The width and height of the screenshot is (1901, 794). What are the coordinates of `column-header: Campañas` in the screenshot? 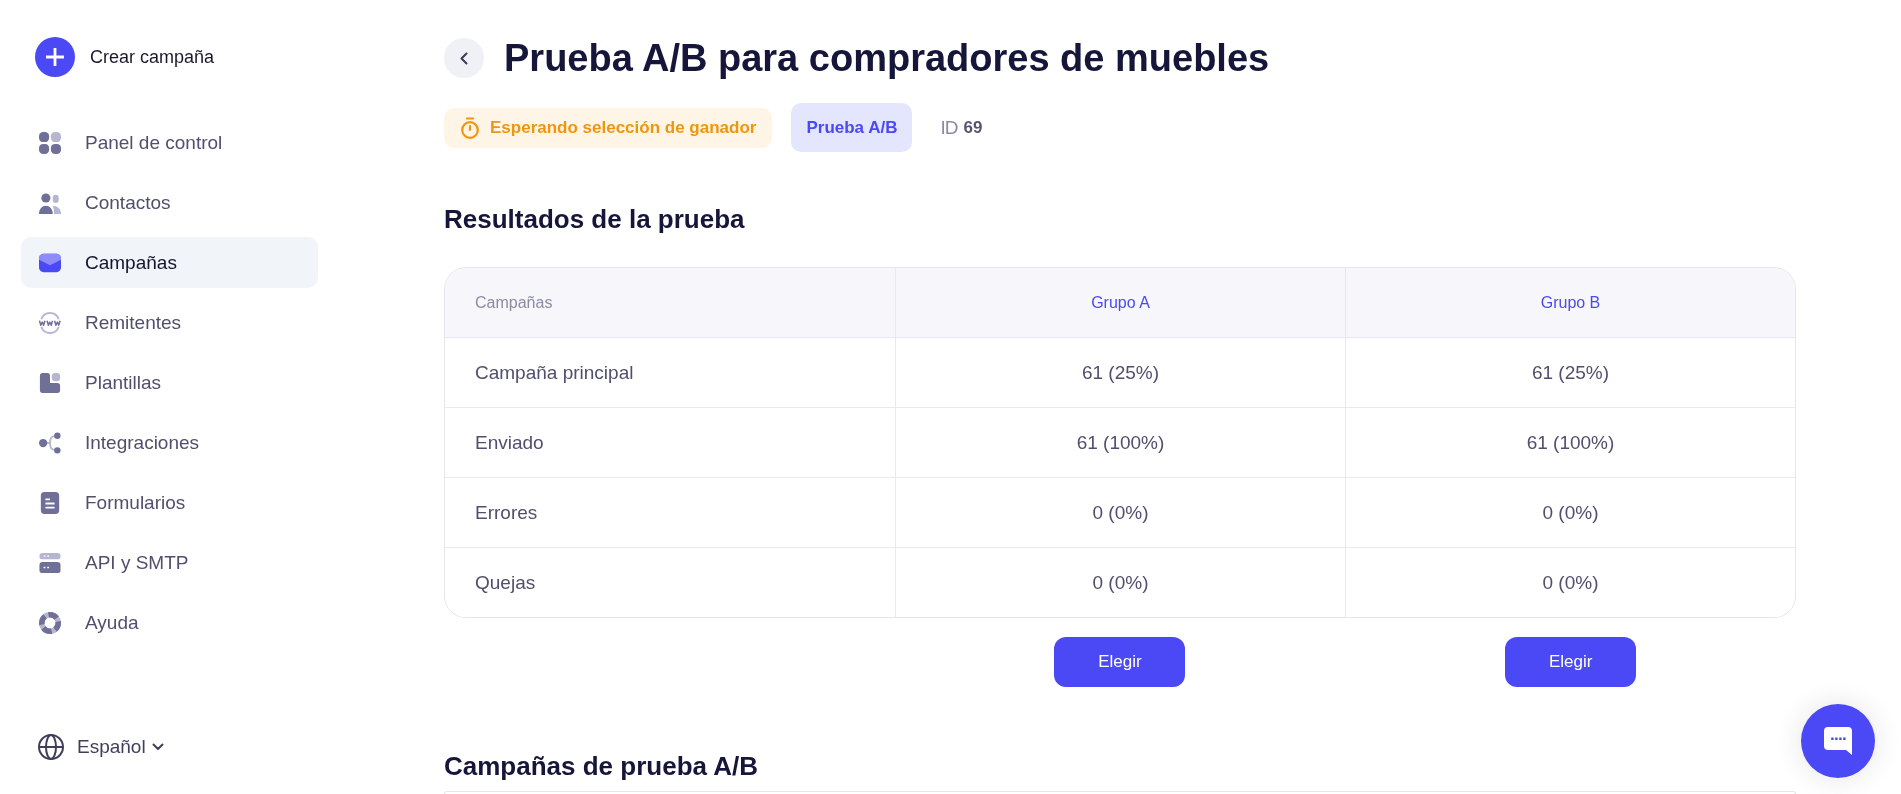 It's located at (514, 302).